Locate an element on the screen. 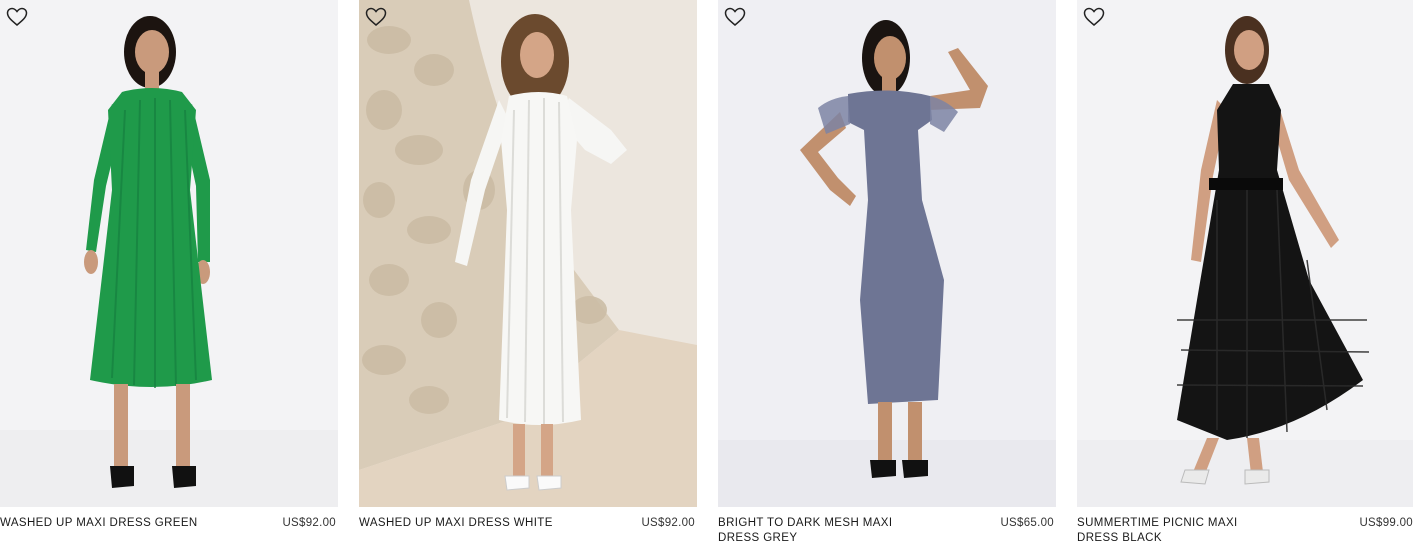 This screenshot has width=1413, height=552. product-price: US$99.00 is located at coordinates (1386, 523).